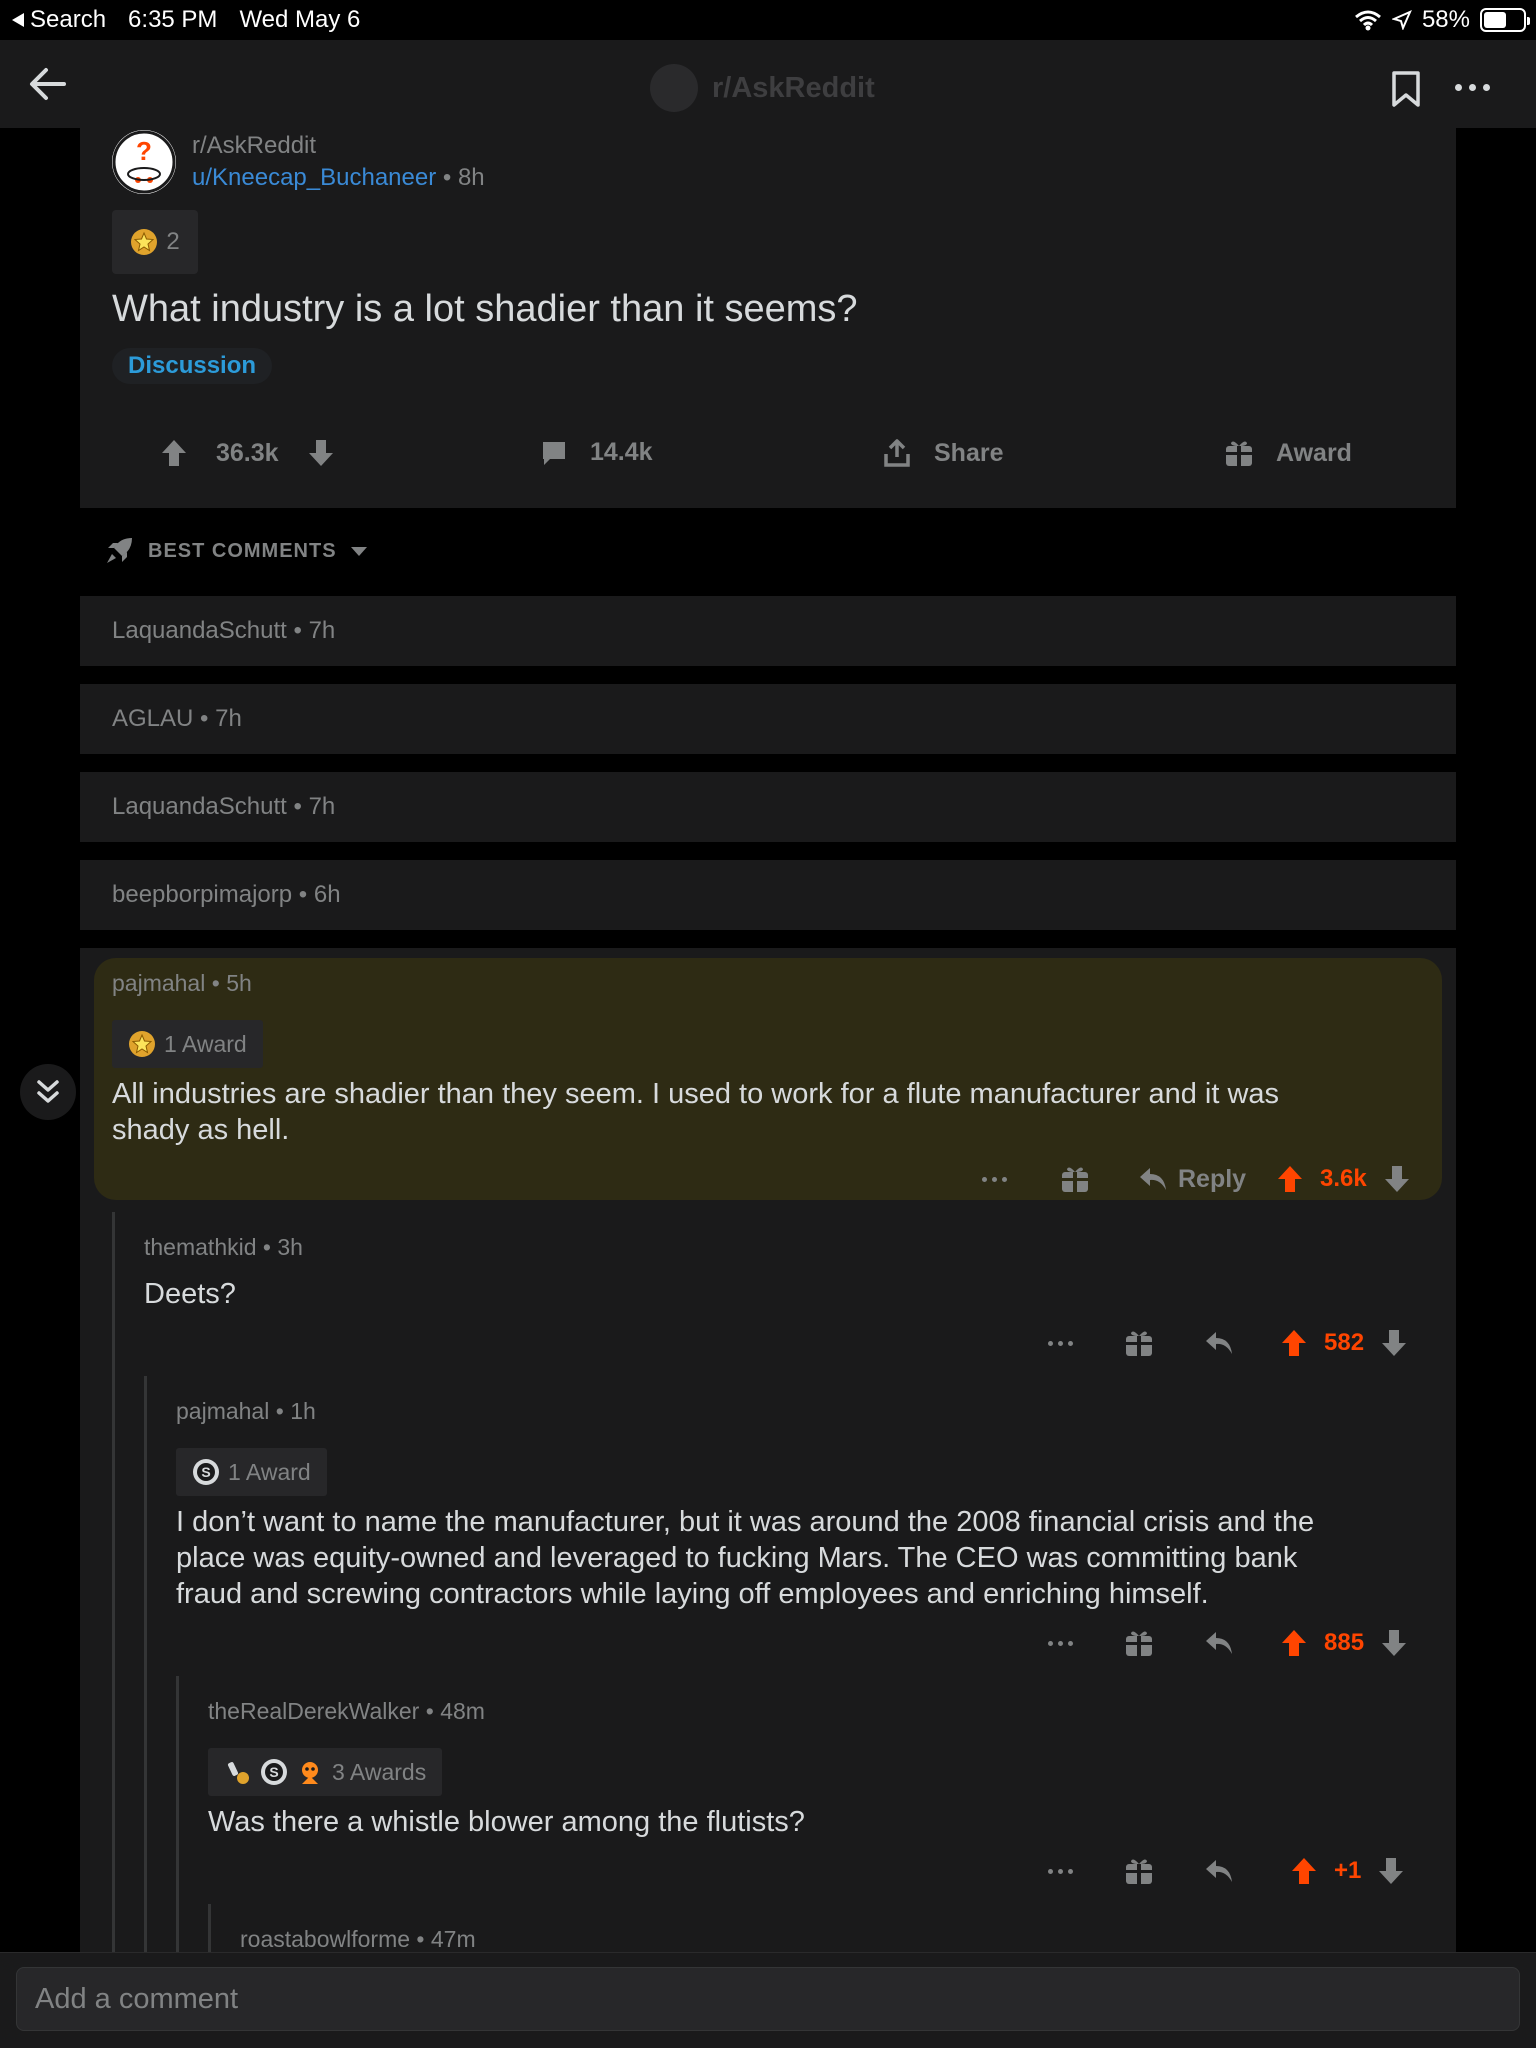  I want to click on location-icon, so click(1401, 20).